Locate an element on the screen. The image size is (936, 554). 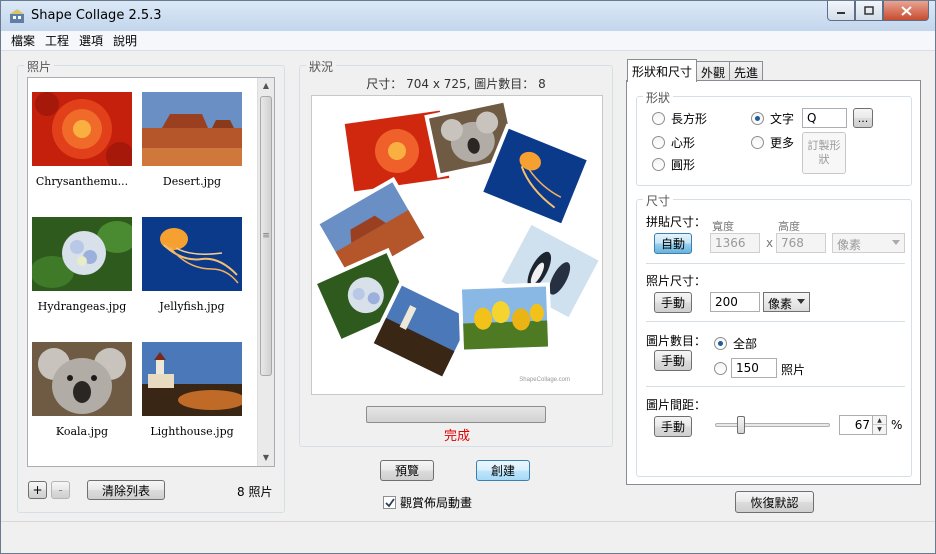
shape-rect-option: 長方形 is located at coordinates (679, 118).